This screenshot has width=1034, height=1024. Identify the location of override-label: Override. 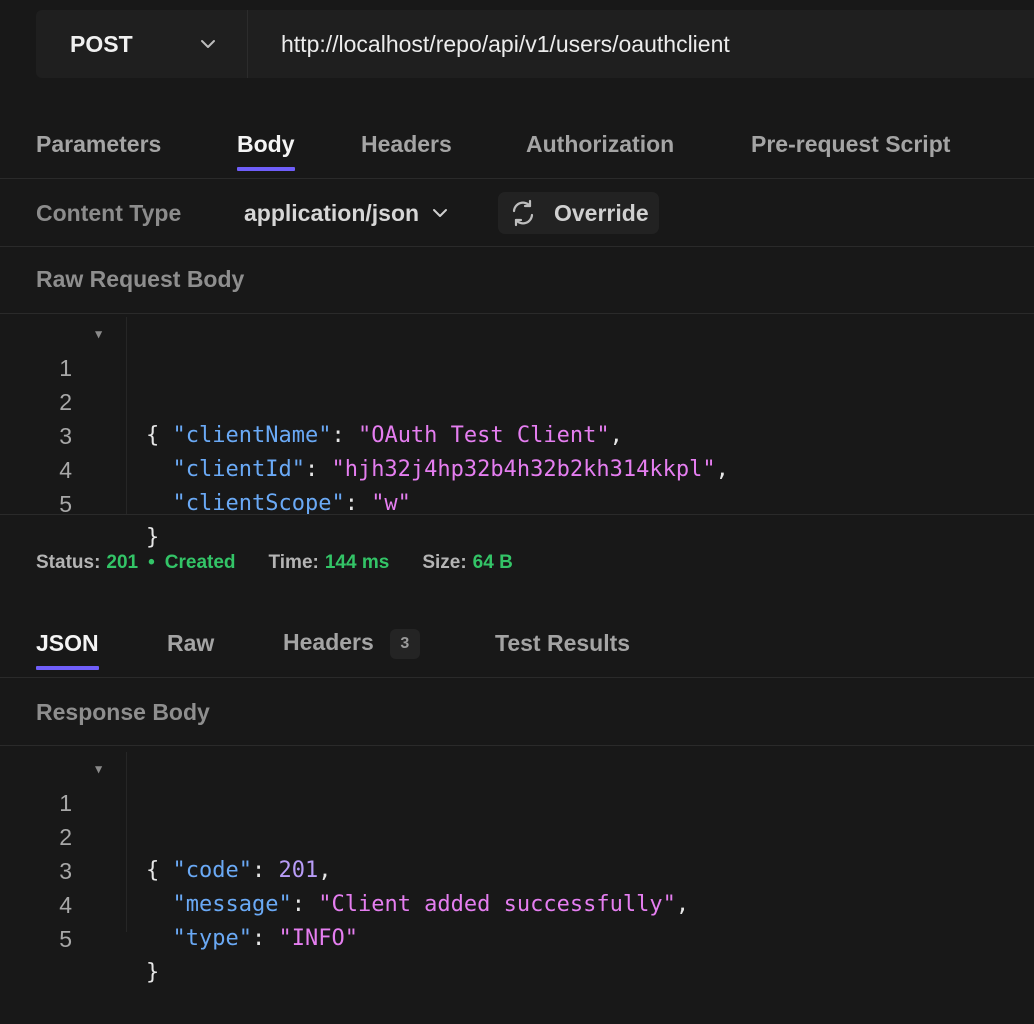
(601, 212).